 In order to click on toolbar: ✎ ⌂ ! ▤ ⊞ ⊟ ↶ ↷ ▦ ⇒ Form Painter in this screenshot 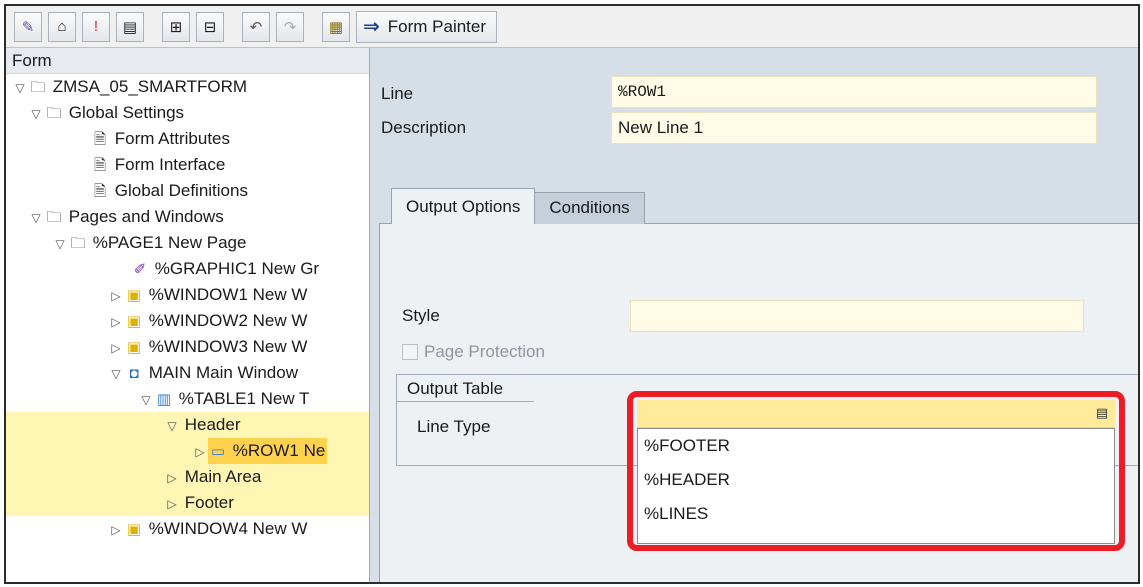, I will do `click(572, 27)`.